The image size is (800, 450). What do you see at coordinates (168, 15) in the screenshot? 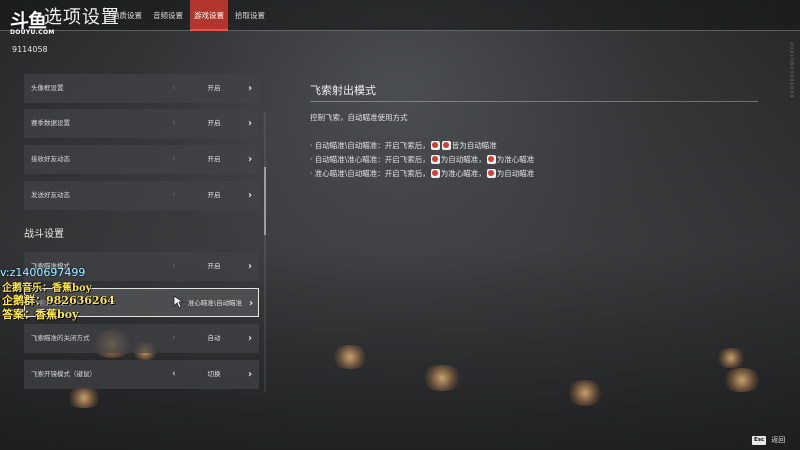
I see `tab-audio: 音频设置` at bounding box center [168, 15].